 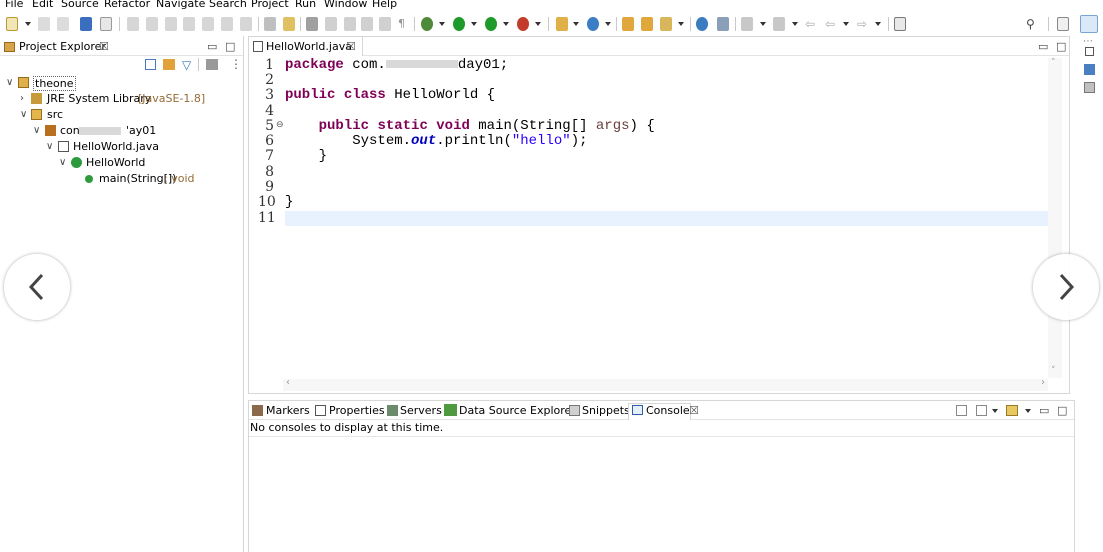 I want to click on annotation-icon, so click(x=666, y=24).